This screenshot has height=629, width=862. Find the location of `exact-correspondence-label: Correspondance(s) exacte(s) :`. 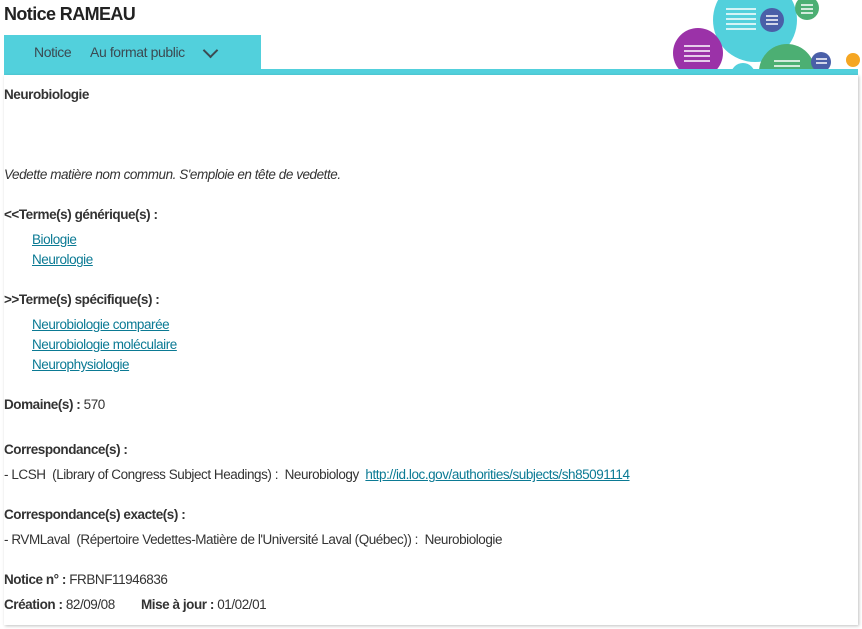

exact-correspondence-label: Correspondance(s) exacte(s) : is located at coordinates (95, 514).